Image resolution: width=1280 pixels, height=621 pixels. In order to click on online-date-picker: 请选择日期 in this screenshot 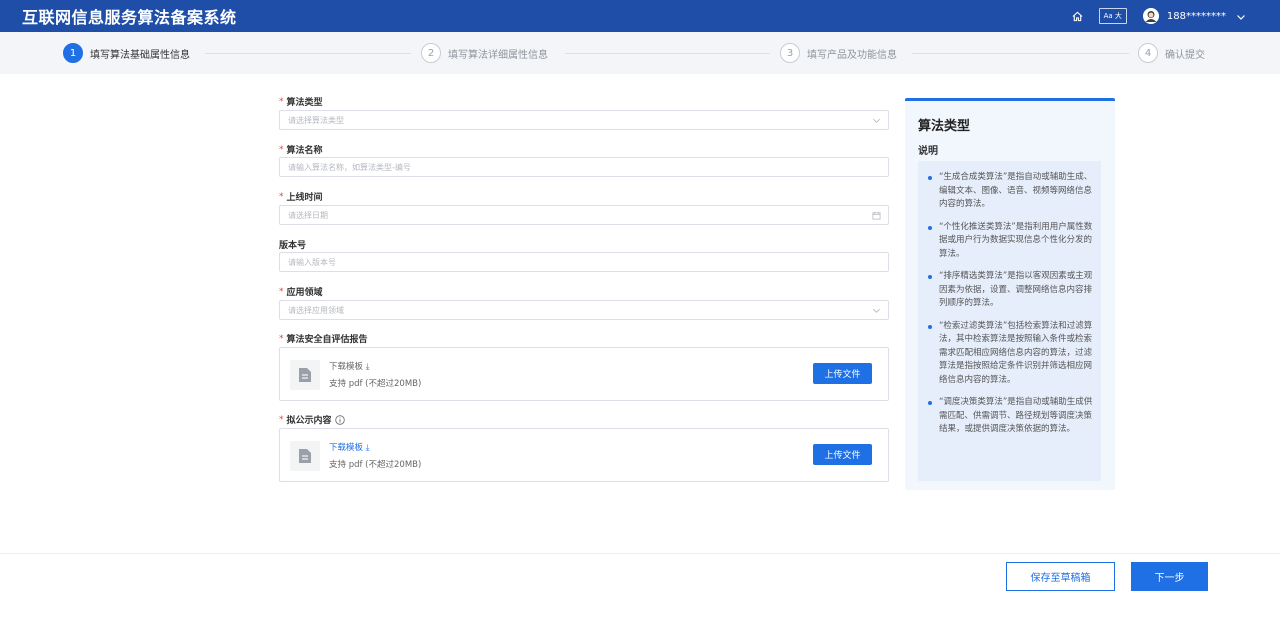, I will do `click(584, 215)`.